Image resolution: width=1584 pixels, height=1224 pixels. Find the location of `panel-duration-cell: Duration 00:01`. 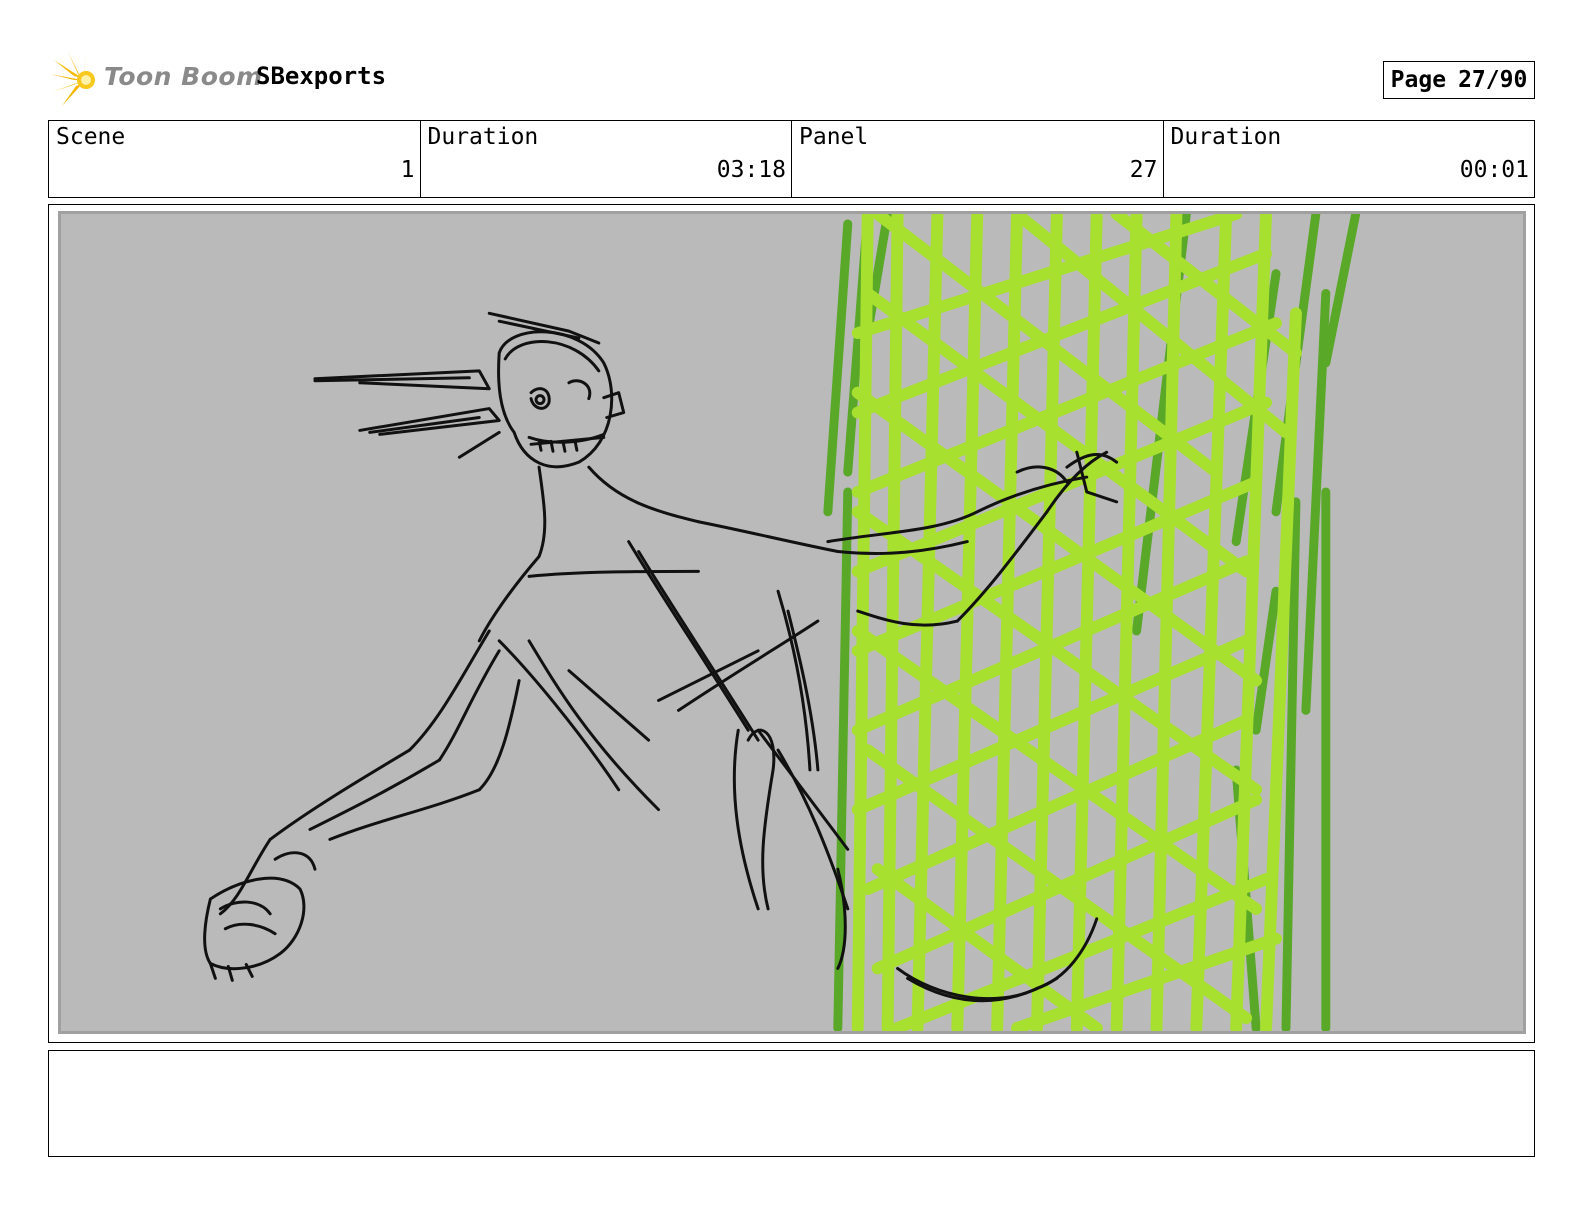

panel-duration-cell: Duration 00:01 is located at coordinates (1349, 159).